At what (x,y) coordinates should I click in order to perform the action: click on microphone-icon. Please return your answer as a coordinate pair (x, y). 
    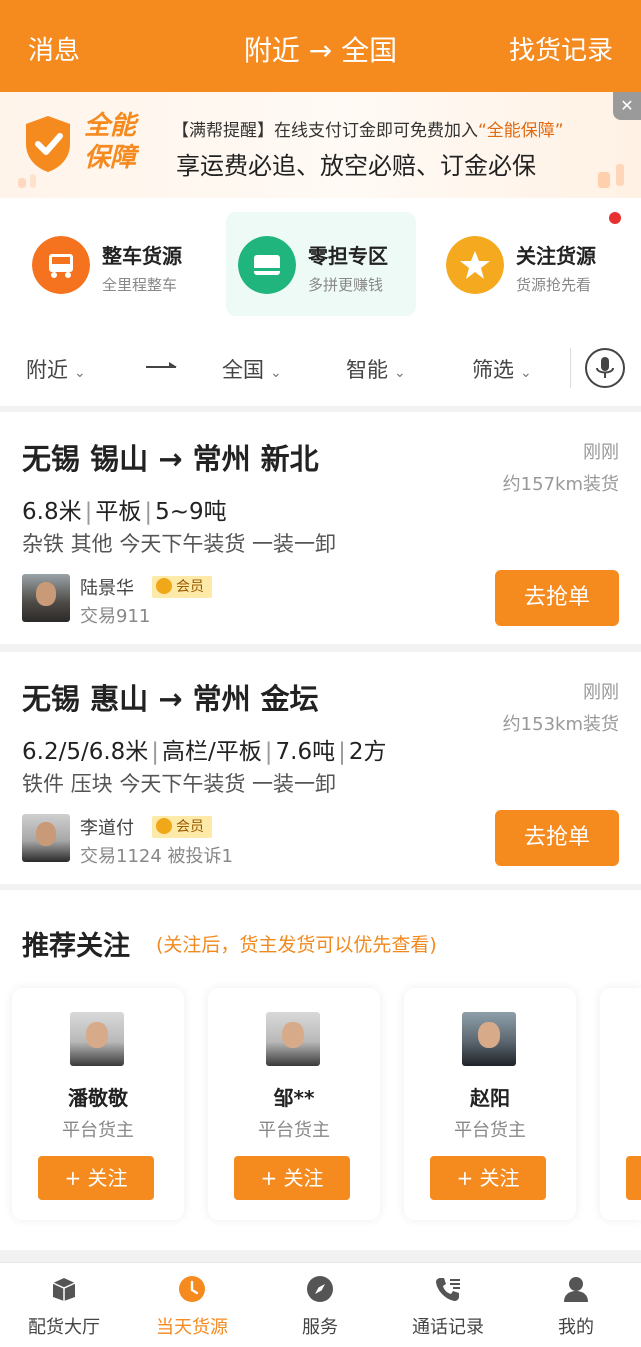
    Looking at the image, I should click on (605, 368).